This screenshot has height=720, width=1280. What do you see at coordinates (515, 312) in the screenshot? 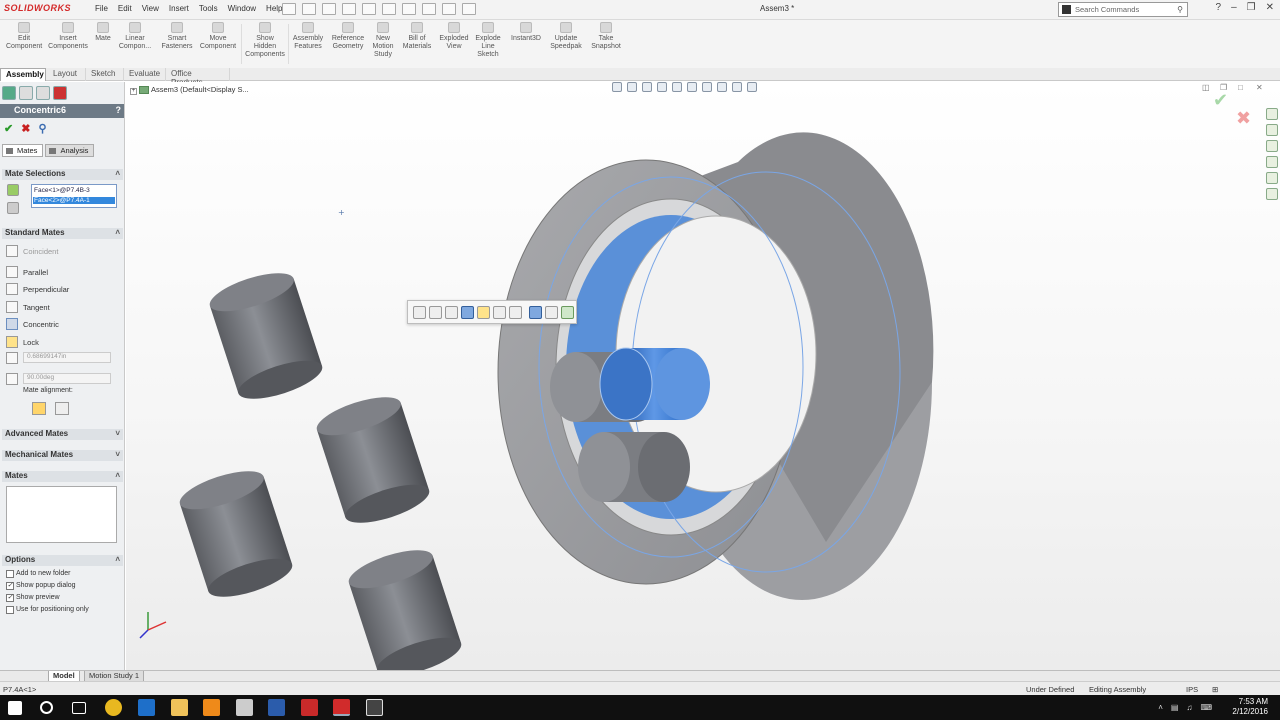
I see `angle-icon` at bounding box center [515, 312].